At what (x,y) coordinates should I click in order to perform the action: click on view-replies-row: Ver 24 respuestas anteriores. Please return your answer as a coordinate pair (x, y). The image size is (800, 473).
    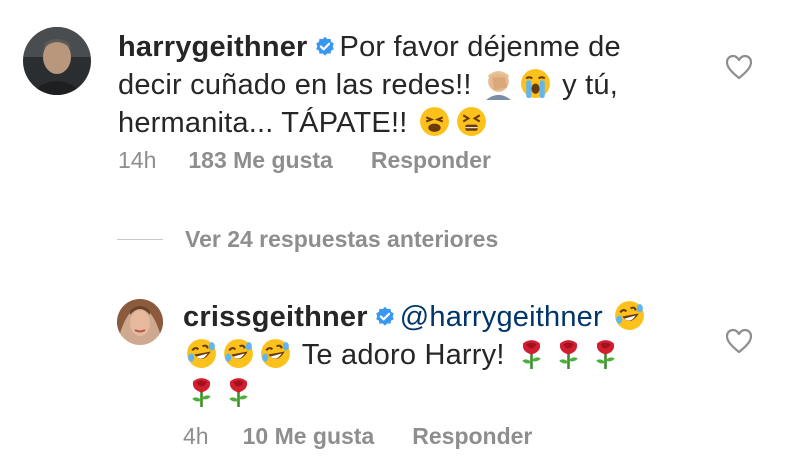
    Looking at the image, I should click on (307, 239).